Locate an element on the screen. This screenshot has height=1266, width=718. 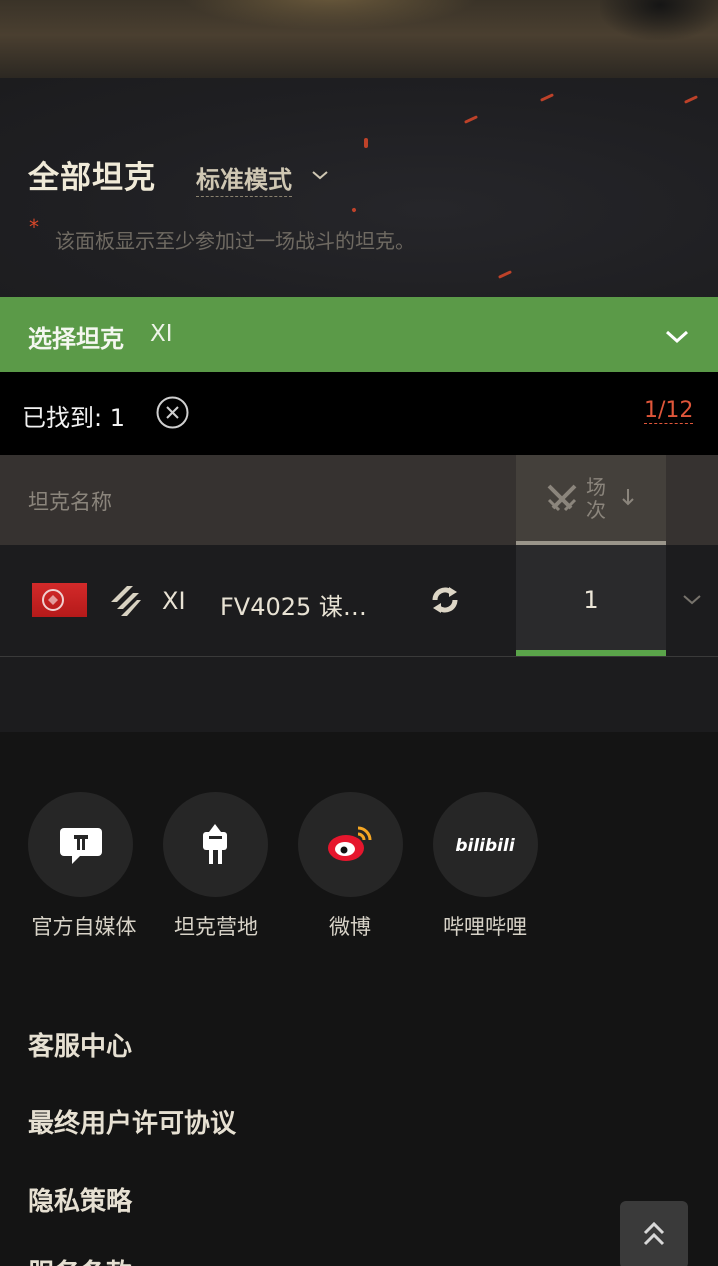
page-title: 全部坦克 is located at coordinates (92, 178).